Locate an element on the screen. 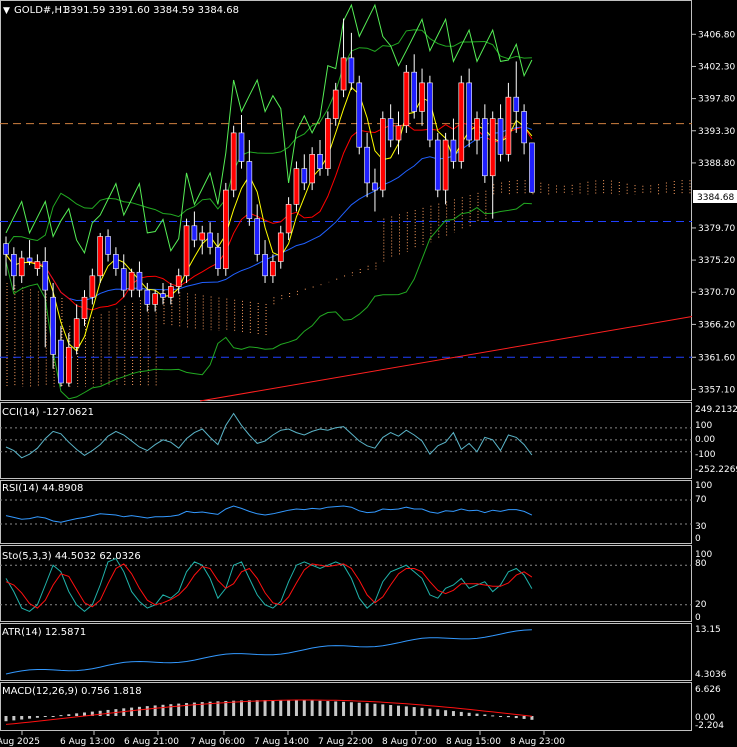  rsi-axis-30: 30 is located at coordinates (701, 527).